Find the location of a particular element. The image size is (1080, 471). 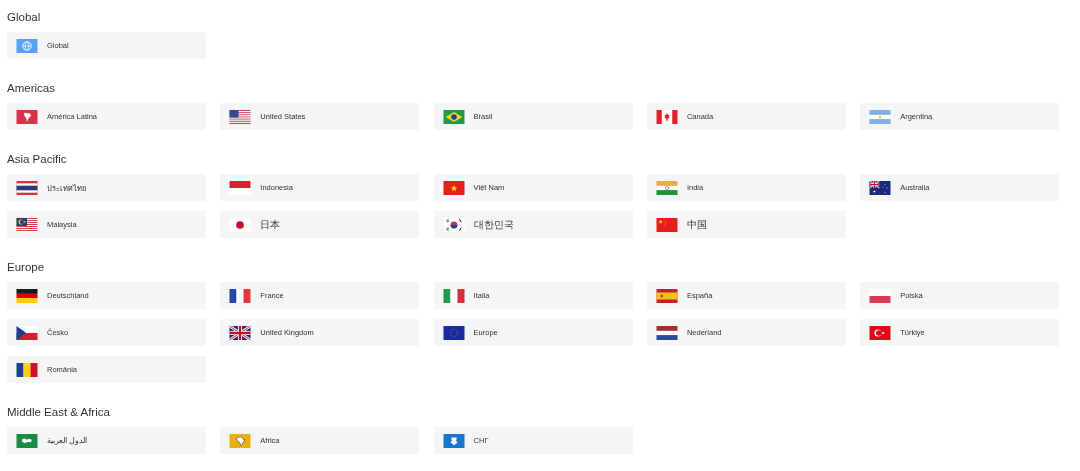

section-heading: Europe is located at coordinates (26, 267).